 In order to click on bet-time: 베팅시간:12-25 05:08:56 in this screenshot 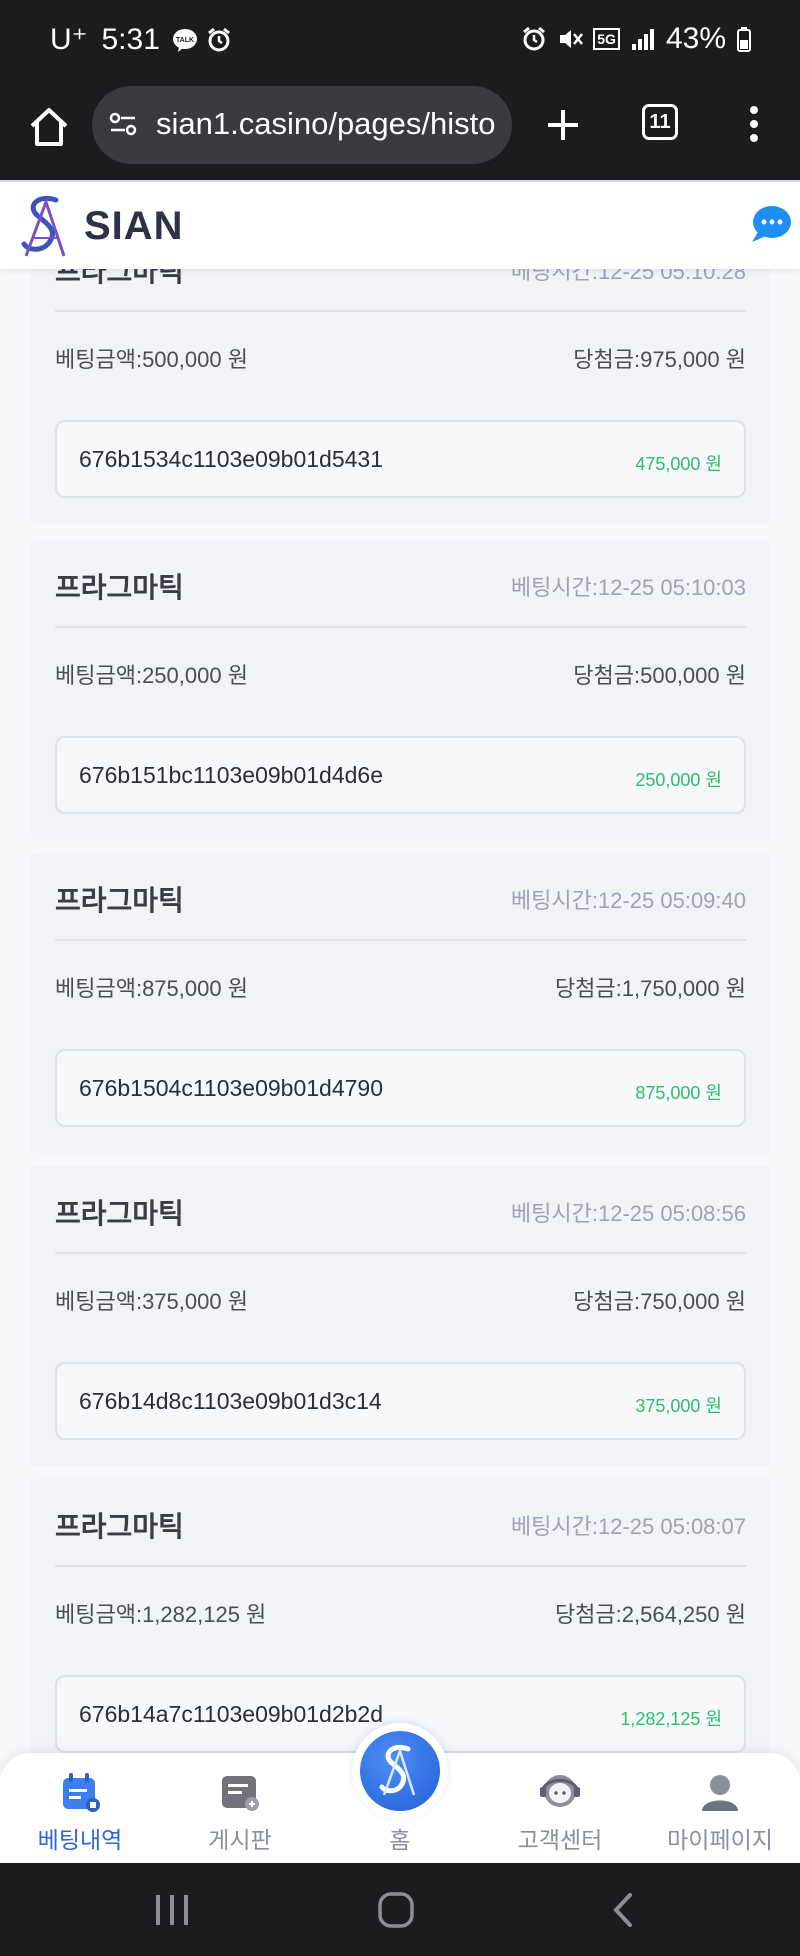, I will do `click(628, 1213)`.